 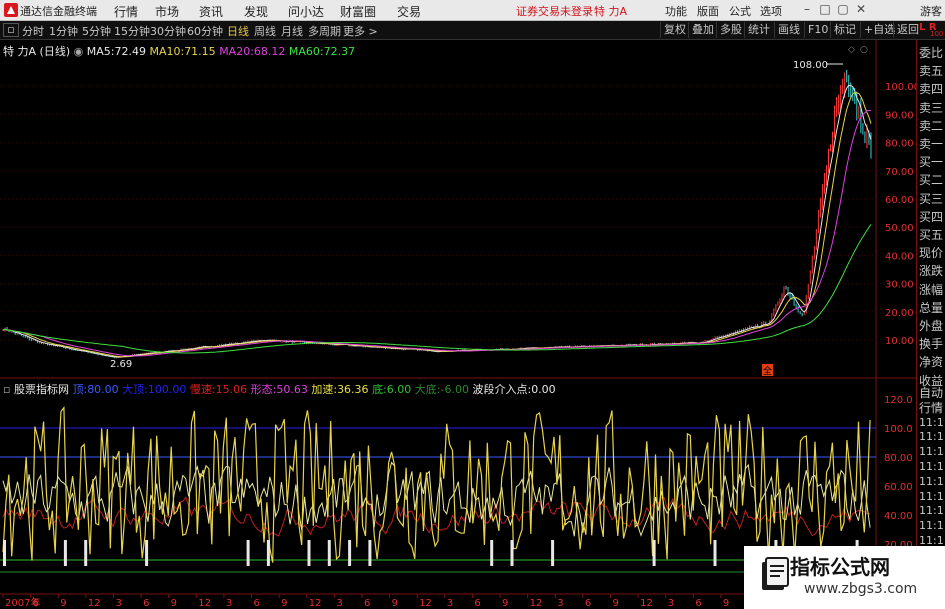 What do you see at coordinates (788, 30) in the screenshot?
I see `tool-draw-line: 画线` at bounding box center [788, 30].